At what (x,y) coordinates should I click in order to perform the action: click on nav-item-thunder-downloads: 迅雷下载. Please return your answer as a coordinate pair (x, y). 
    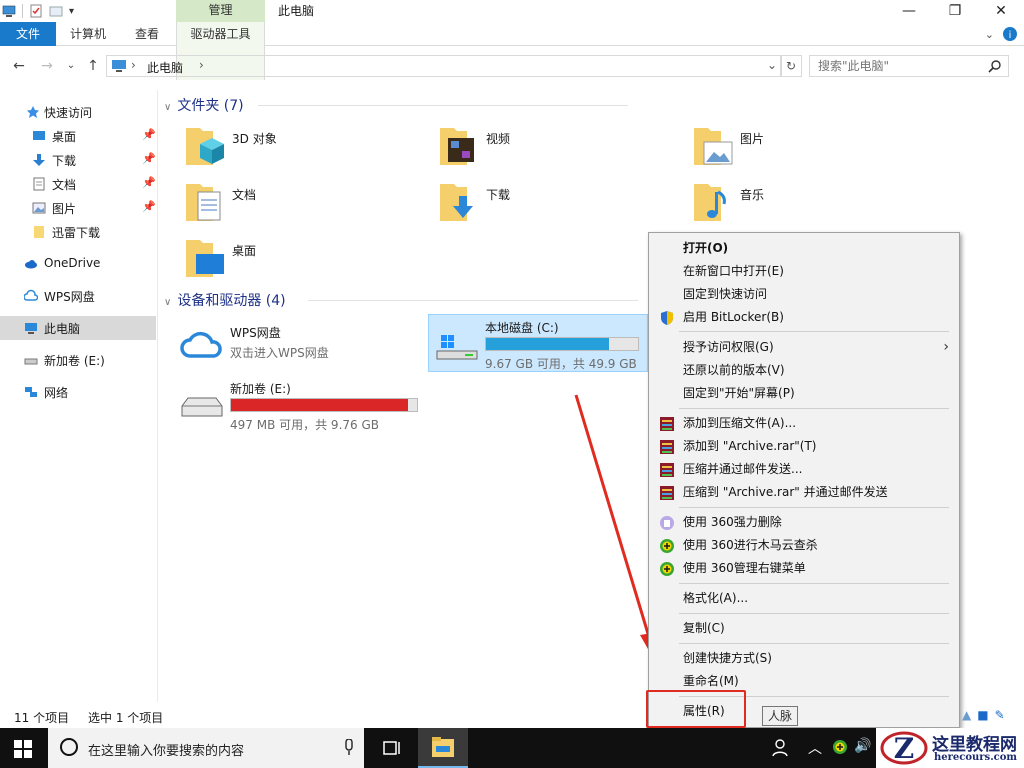
    Looking at the image, I should click on (78, 232).